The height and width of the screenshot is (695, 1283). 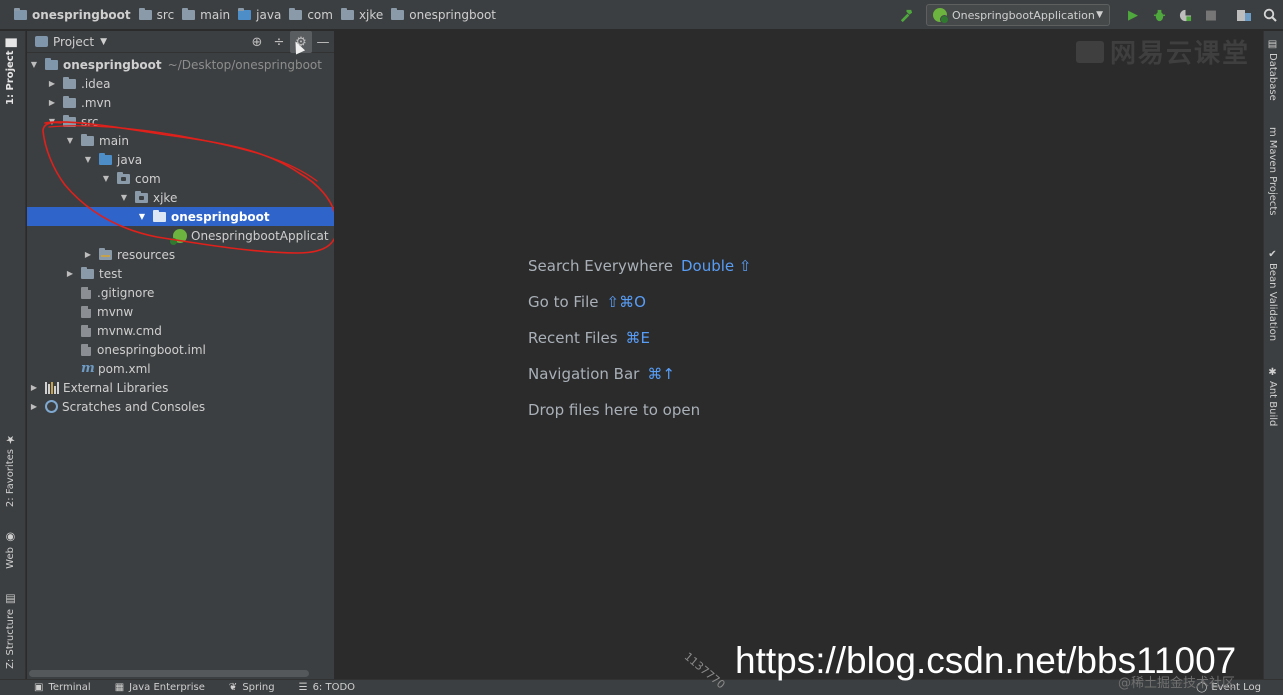 What do you see at coordinates (180, 273) in the screenshot?
I see `tree-node-test: ▶ test` at bounding box center [180, 273].